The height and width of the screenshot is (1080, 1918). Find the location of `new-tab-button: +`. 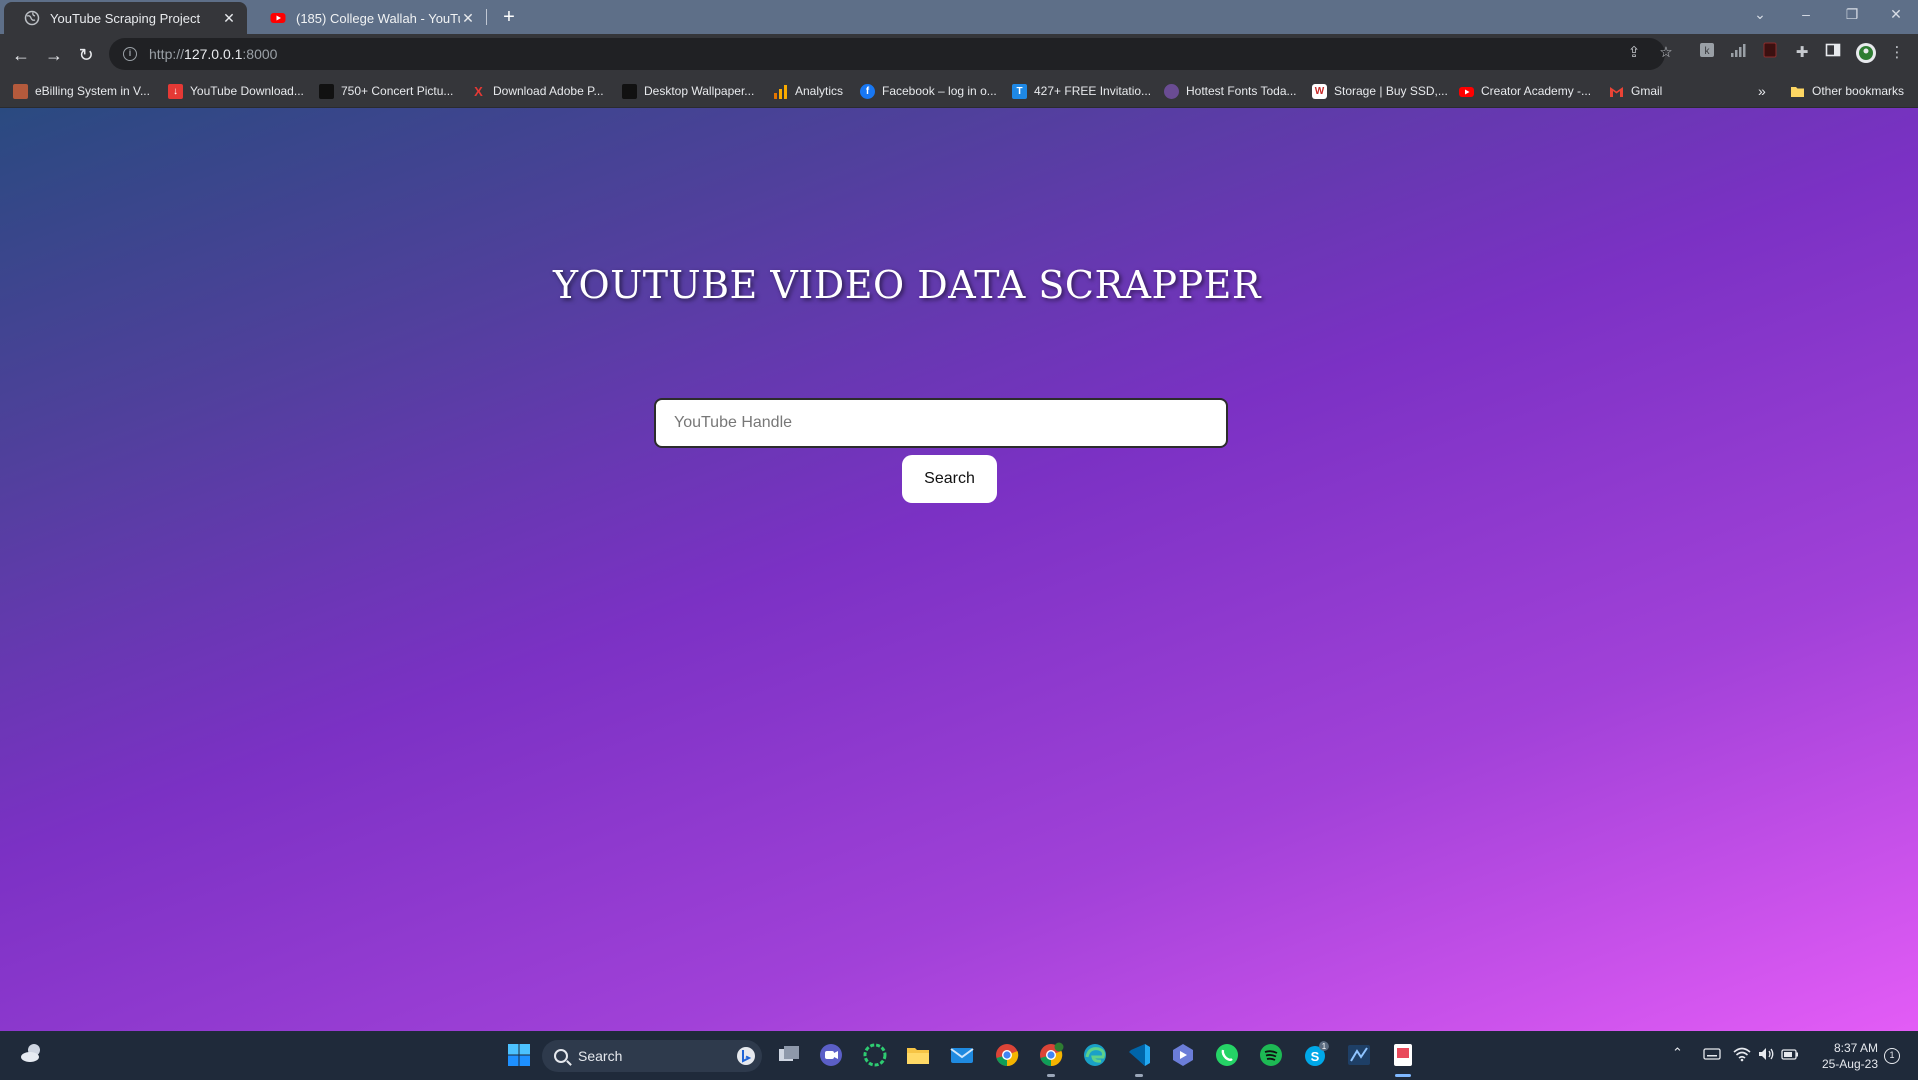

new-tab-button: + is located at coordinates (509, 17).